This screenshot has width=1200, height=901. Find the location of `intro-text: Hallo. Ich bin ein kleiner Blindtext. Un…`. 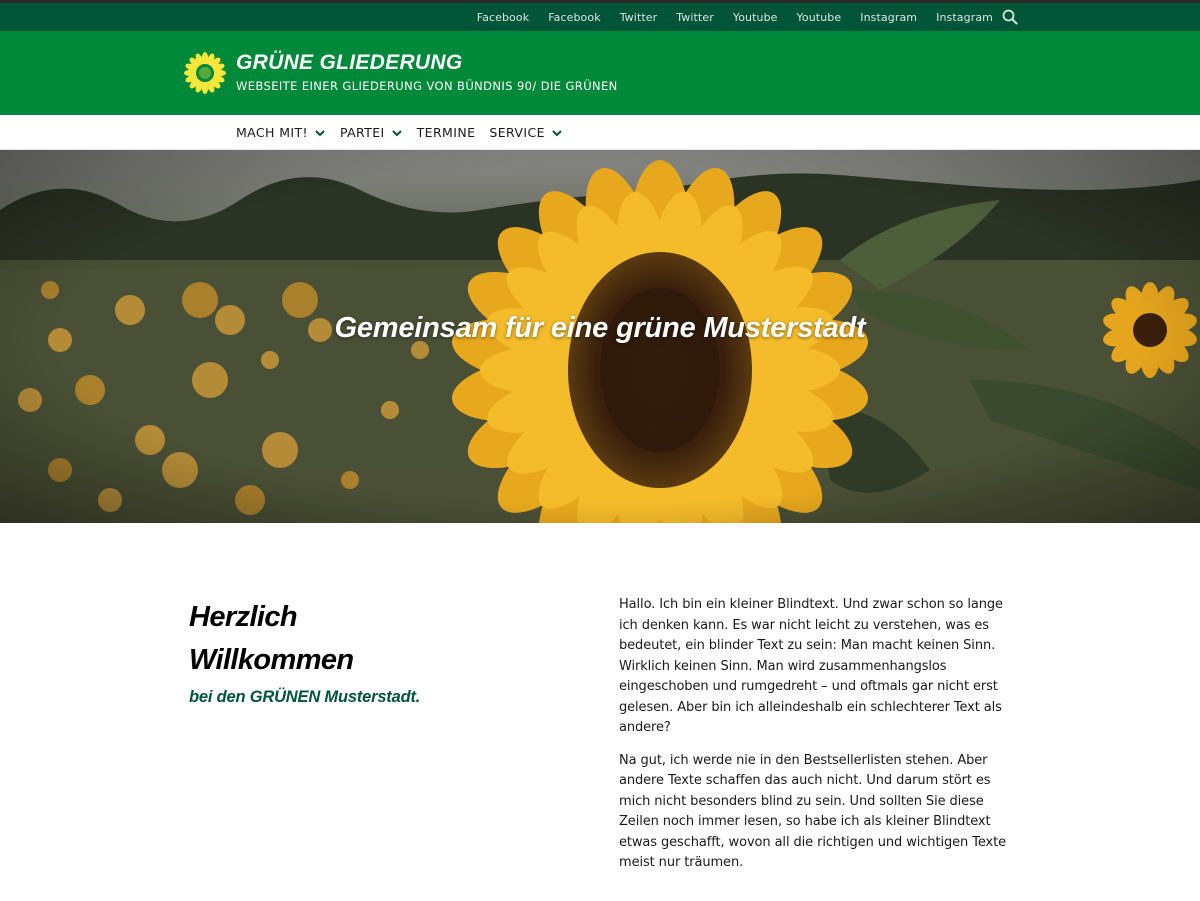

intro-text: Hallo. Ich bin ein kleiner Blindtext. Un… is located at coordinates (819, 740).